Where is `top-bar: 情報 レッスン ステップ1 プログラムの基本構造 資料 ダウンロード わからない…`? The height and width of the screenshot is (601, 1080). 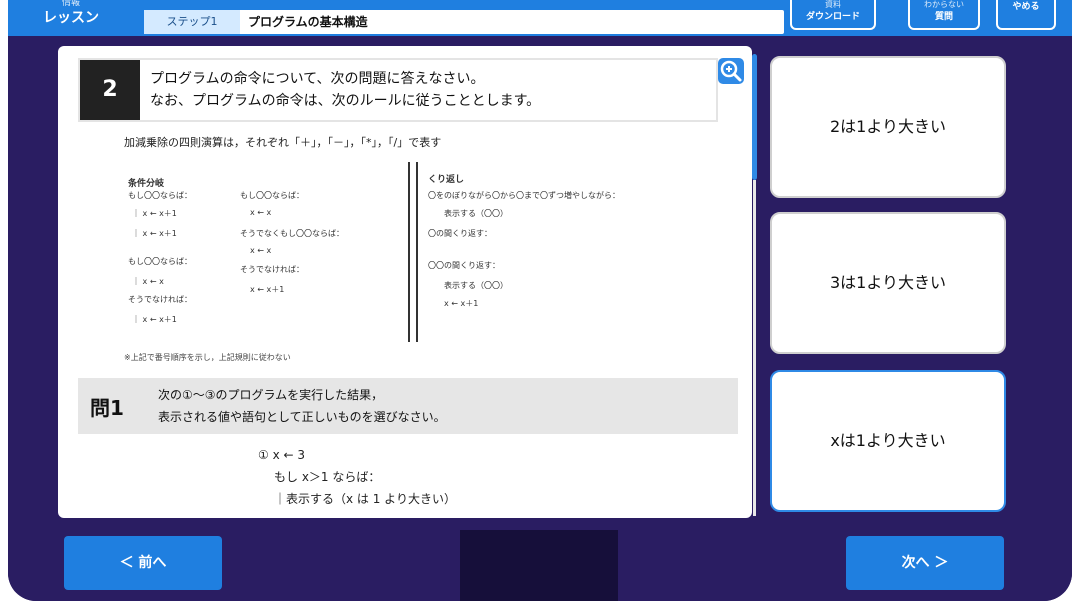
top-bar: 情報 レッスン ステップ1 プログラムの基本構造 資料 ダウンロード わからない… is located at coordinates (540, 18).